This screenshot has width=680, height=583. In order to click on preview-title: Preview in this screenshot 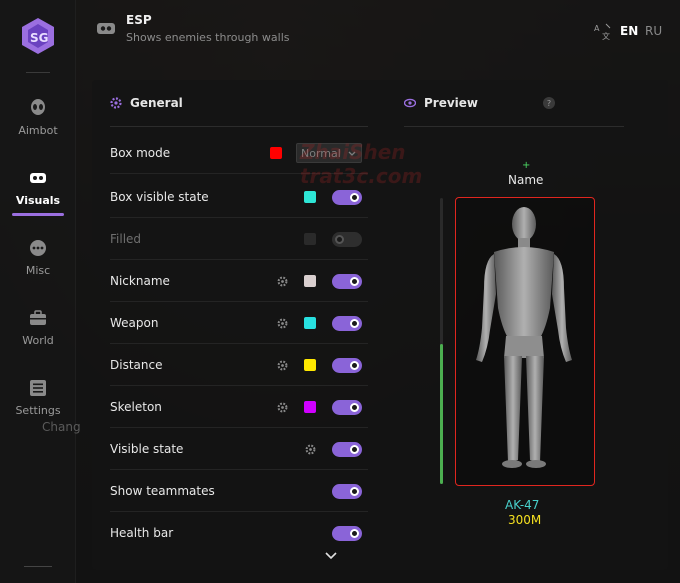, I will do `click(451, 103)`.